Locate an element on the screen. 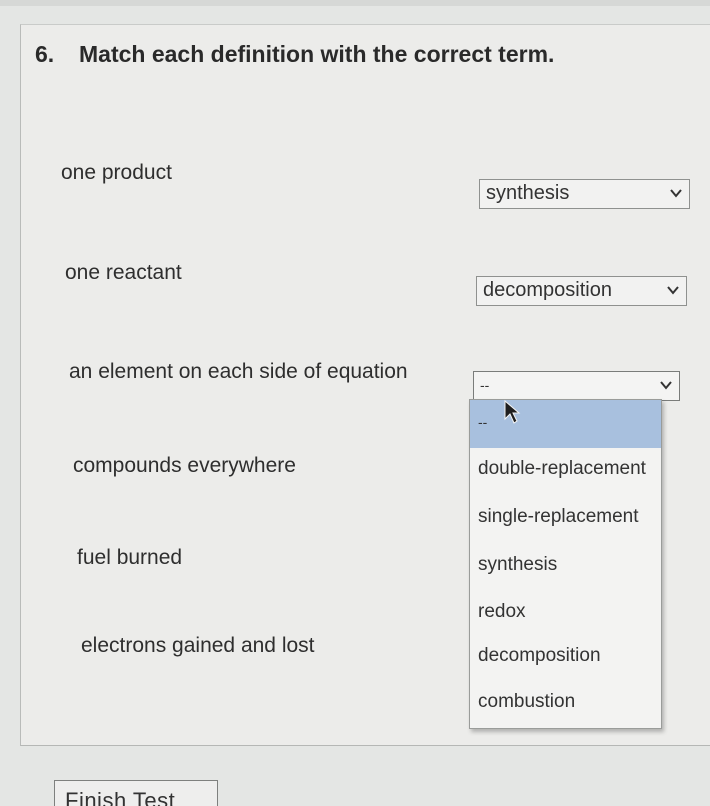  definition-label: an element on each side of equation is located at coordinates (238, 371).